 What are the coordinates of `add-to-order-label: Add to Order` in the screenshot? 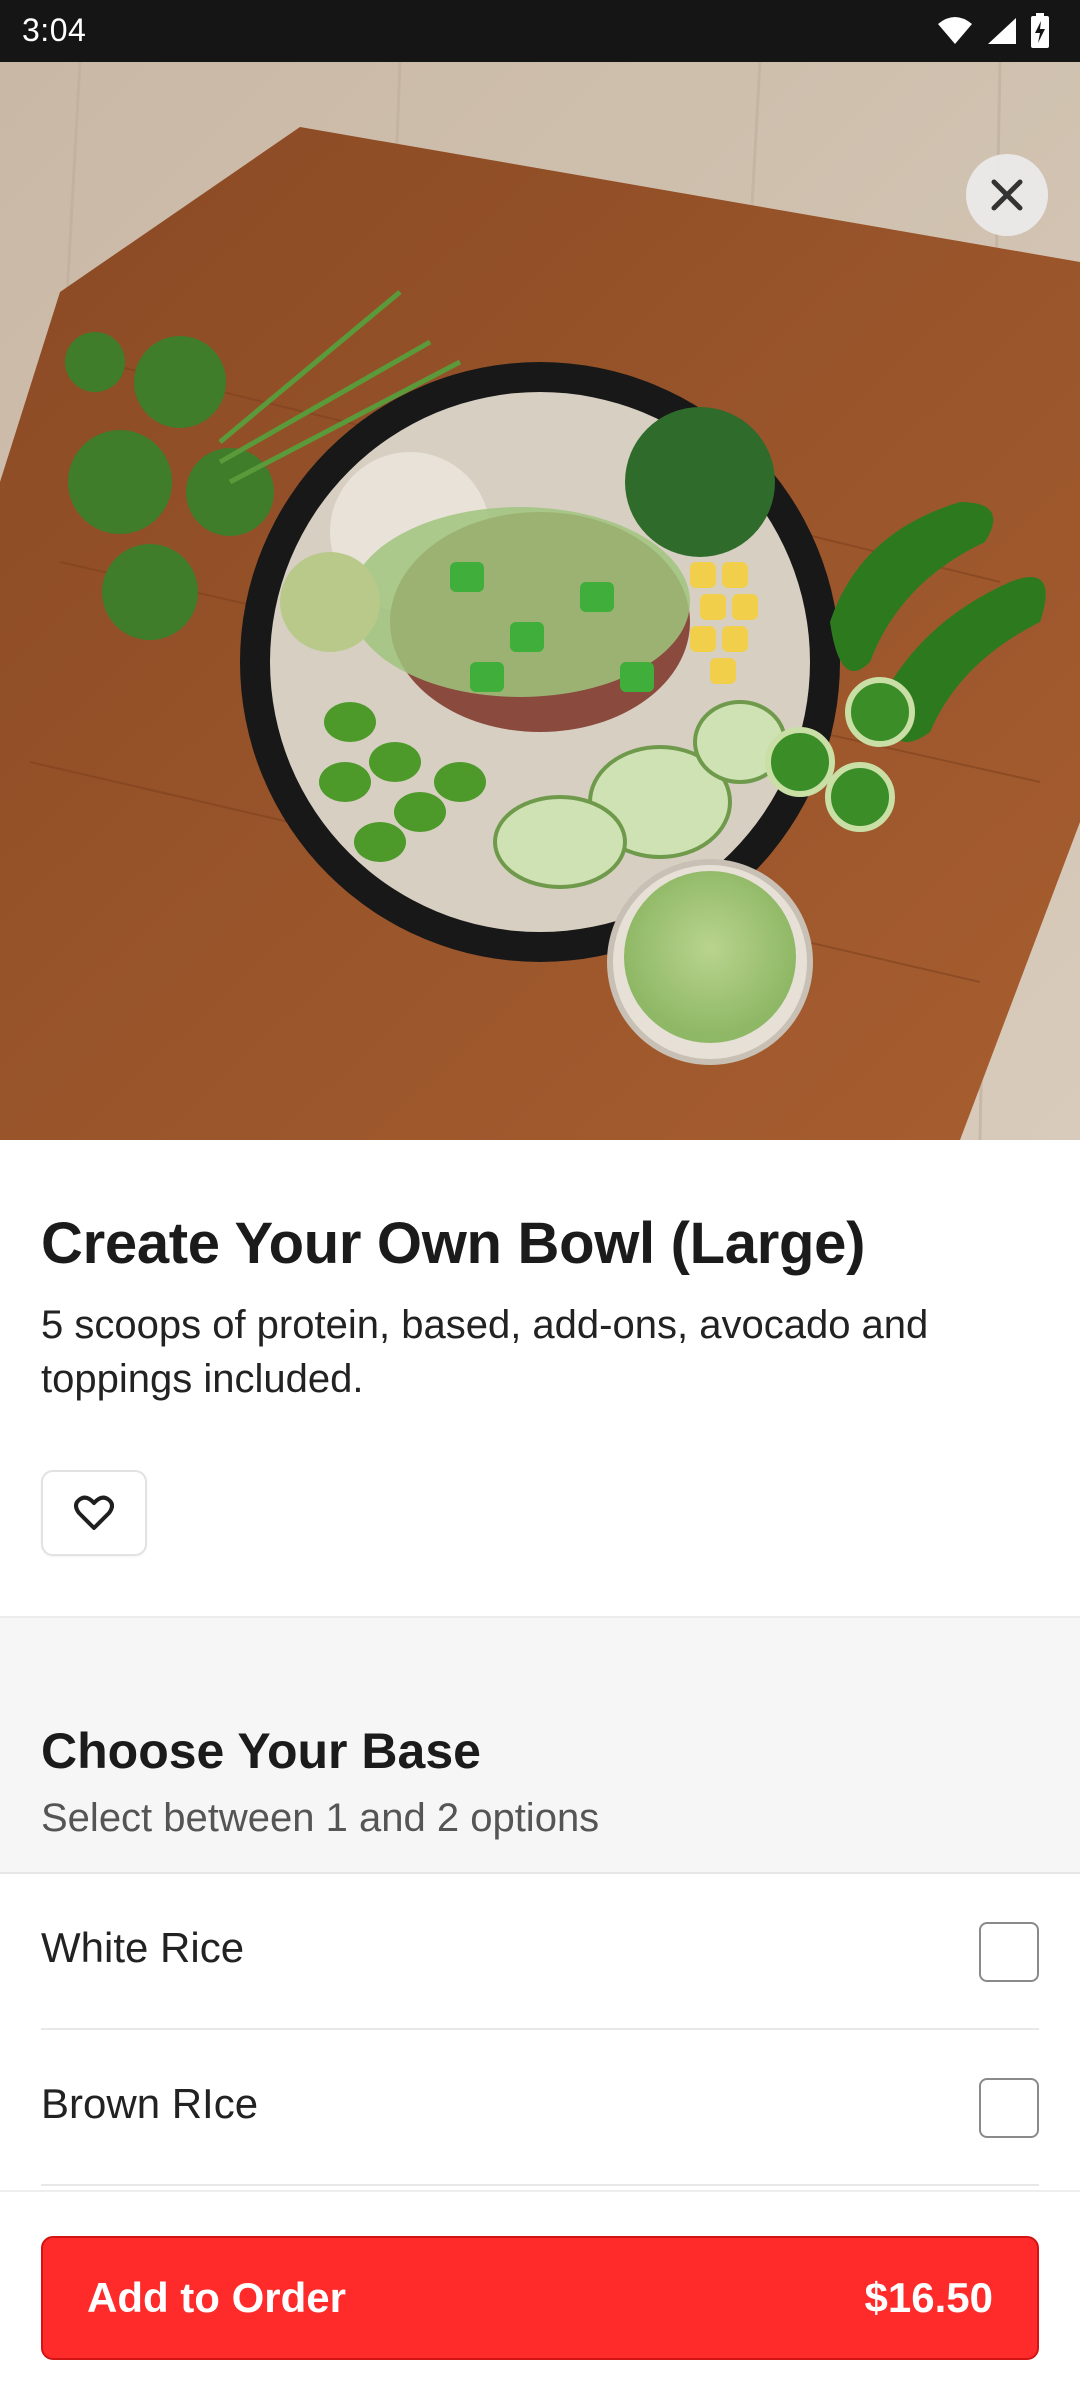 It's located at (216, 2297).